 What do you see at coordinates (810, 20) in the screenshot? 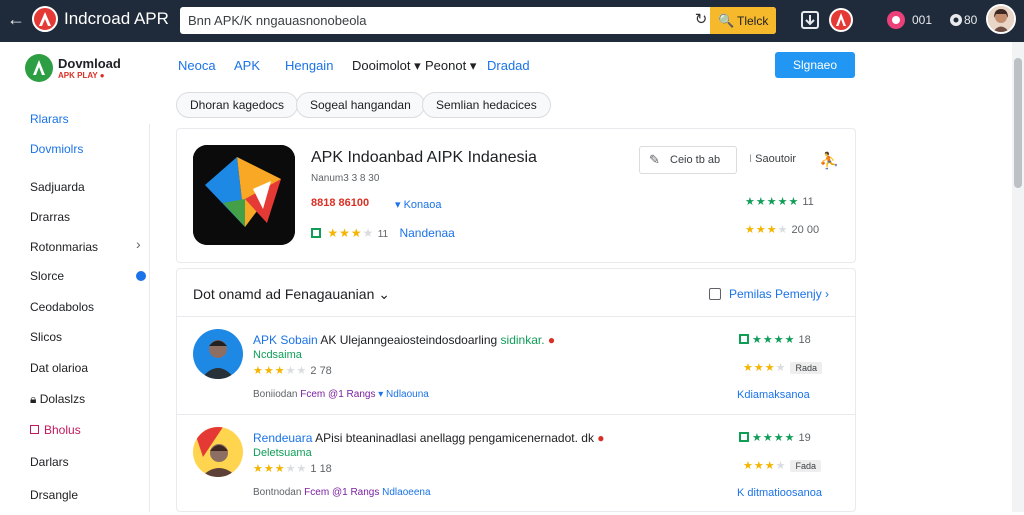
I see `download-icon` at bounding box center [810, 20].